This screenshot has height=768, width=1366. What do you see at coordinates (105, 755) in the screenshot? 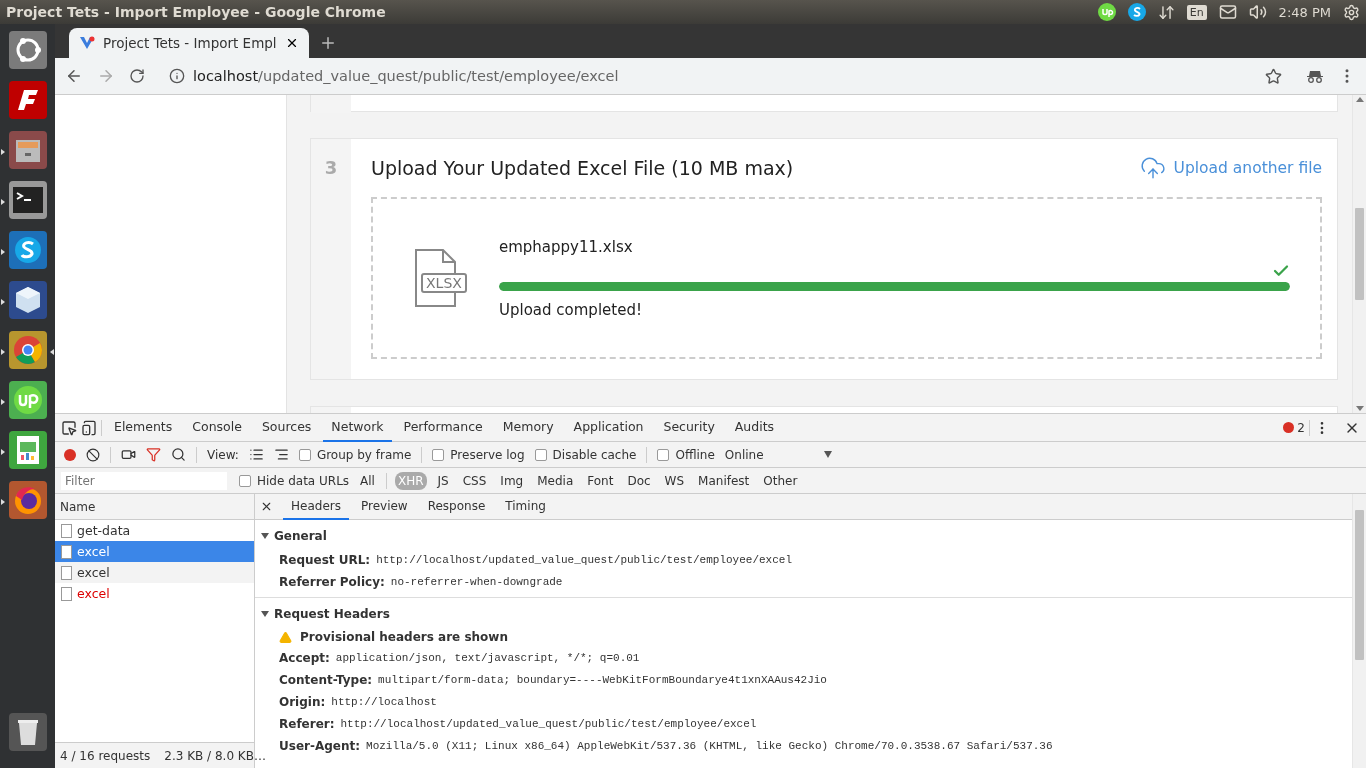
I see `request-count: 4 / 16 requests` at bounding box center [105, 755].